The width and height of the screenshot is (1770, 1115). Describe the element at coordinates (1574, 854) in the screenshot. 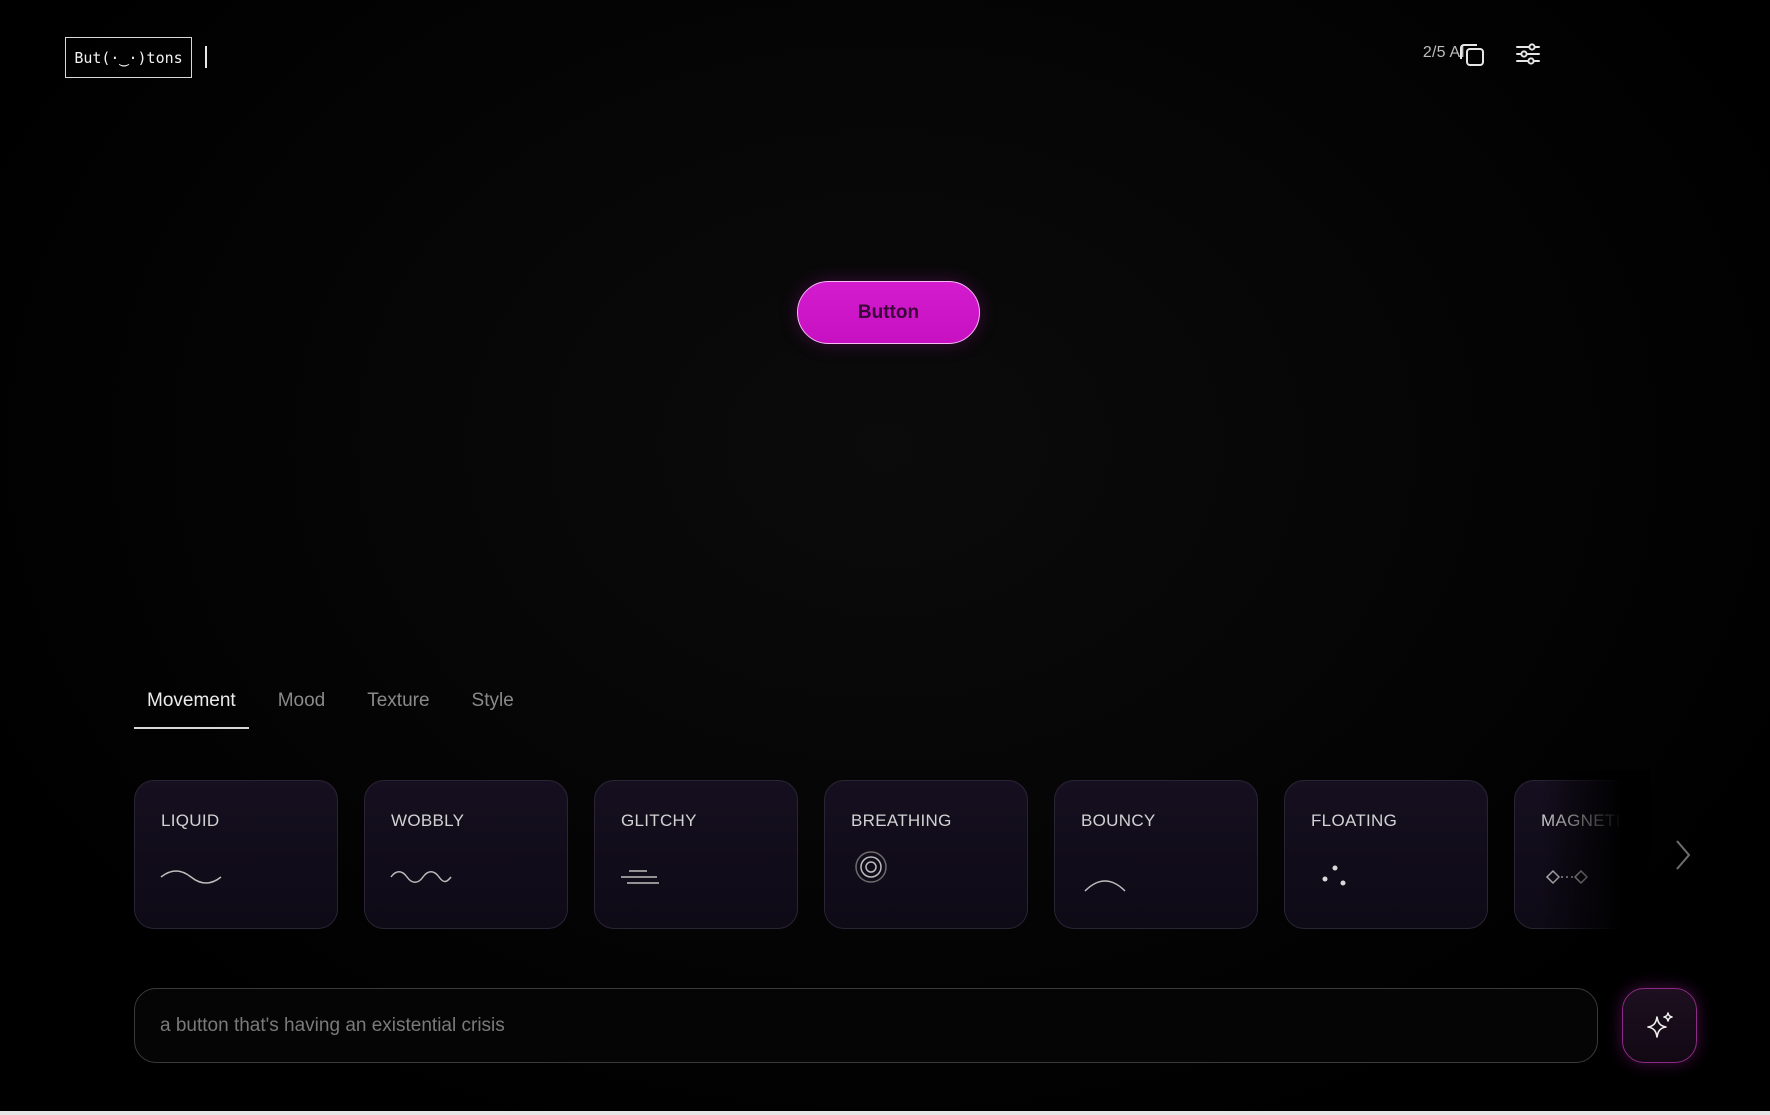

I see `card-magnetic: MAGNETIC` at that location.